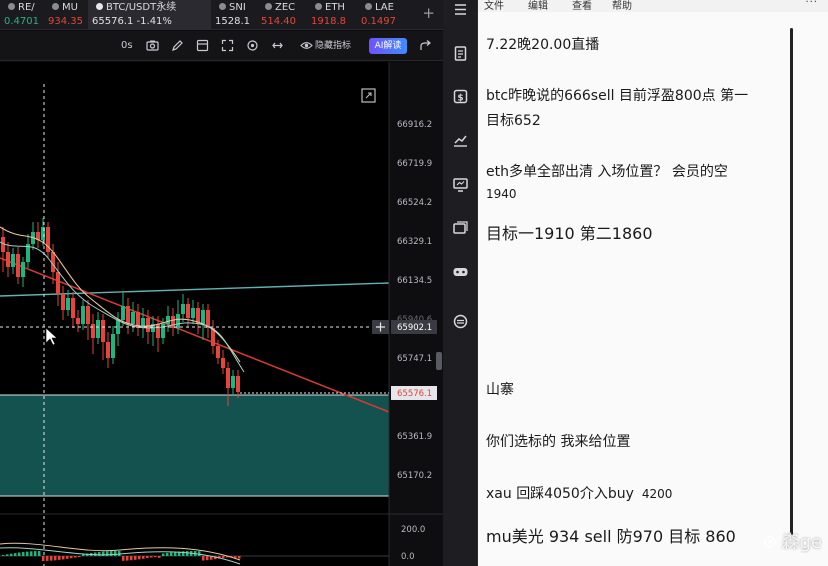 This screenshot has height=566, width=828. Describe the element at coordinates (194, 445) in the screenshot. I see `price-zone-box` at that location.